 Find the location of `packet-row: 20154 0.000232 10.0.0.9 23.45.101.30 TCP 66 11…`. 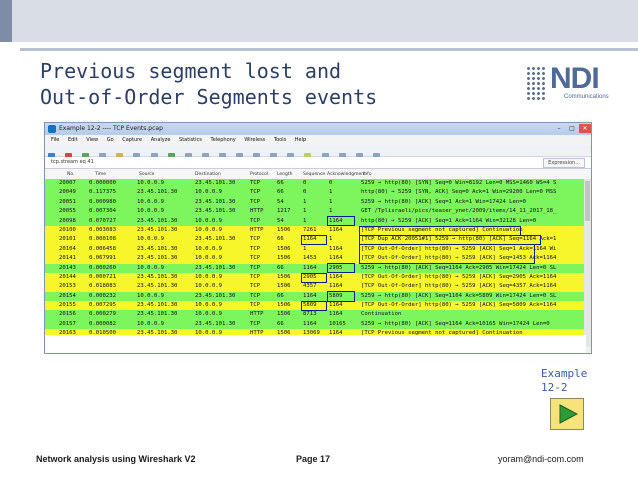

packet-row: 20154 0.000232 10.0.0.9 23.45.101.30 TCP 66 11… is located at coordinates (315, 296).